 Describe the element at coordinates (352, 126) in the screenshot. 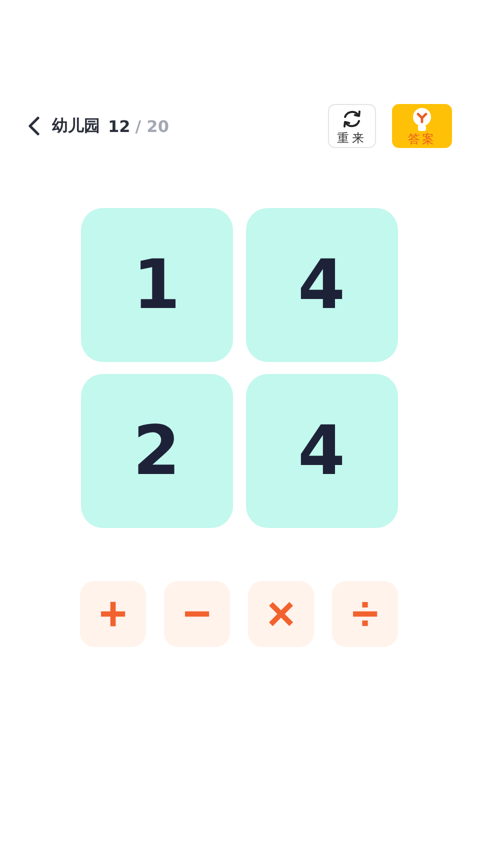

I see `restart-button: 重来` at that location.